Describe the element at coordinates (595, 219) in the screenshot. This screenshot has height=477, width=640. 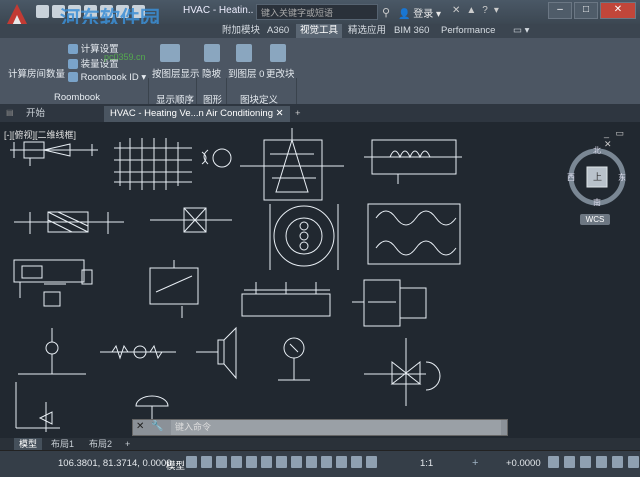
I see `wcs-menu: WCS` at that location.